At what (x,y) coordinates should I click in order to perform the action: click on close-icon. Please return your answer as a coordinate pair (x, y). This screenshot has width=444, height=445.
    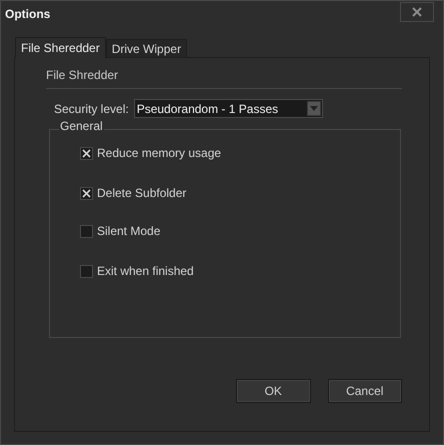
    Looking at the image, I should click on (417, 12).